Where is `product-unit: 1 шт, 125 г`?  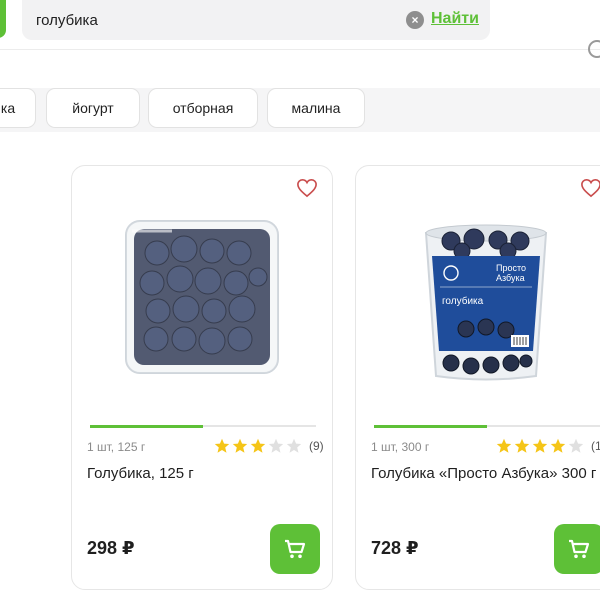
product-unit: 1 шт, 125 г is located at coordinates (116, 447).